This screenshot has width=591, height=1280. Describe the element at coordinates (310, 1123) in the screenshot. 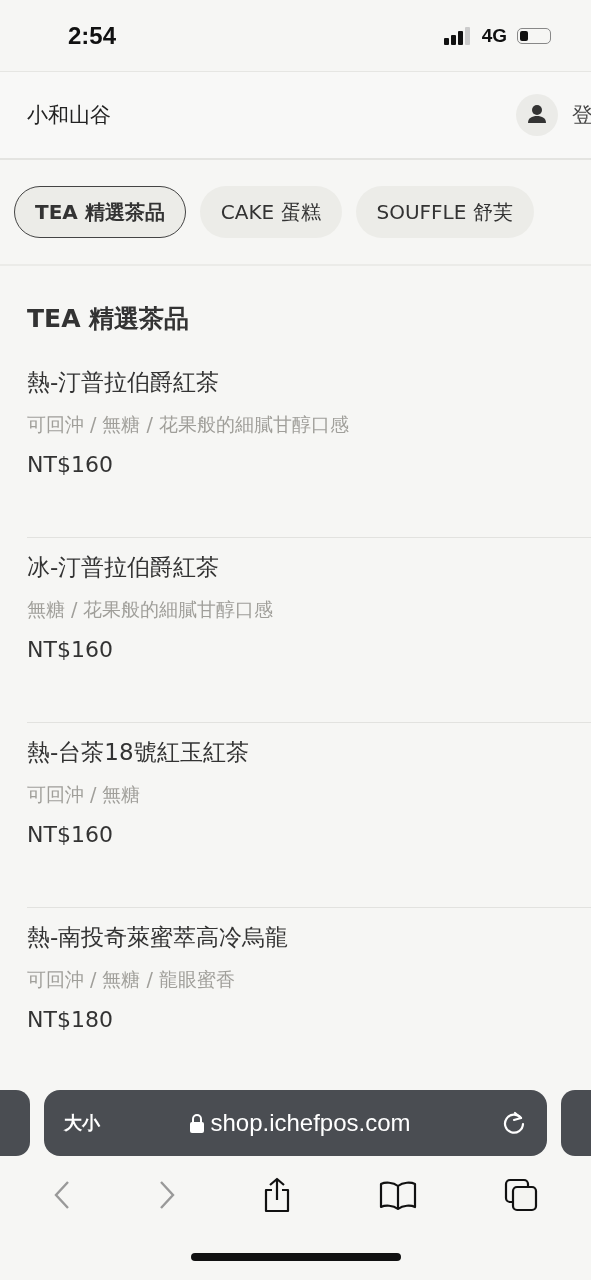

I see `url-text: shop.ichefpos.com` at that location.